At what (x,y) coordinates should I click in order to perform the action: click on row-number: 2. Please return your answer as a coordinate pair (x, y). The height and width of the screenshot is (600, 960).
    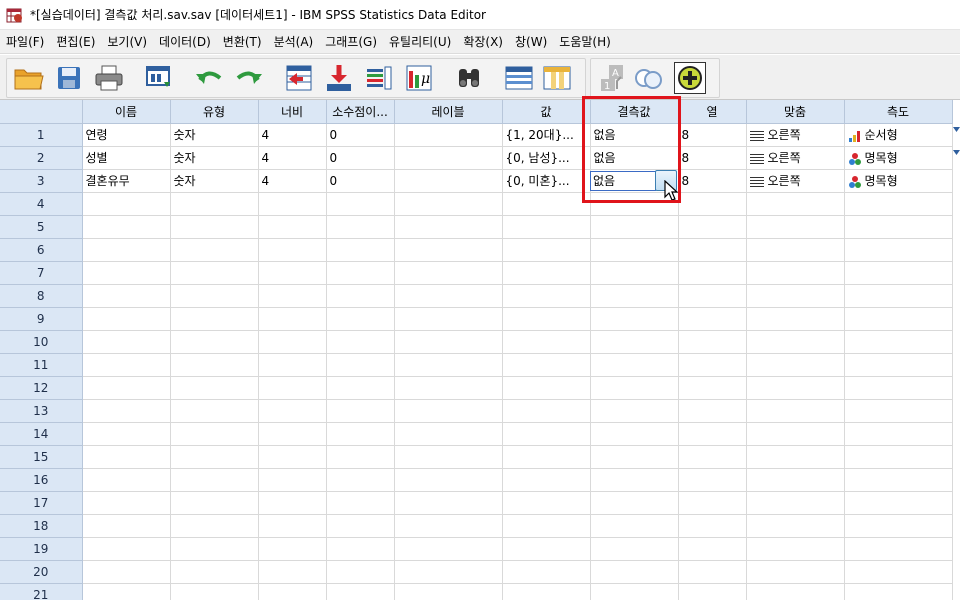
    Looking at the image, I should click on (41, 158).